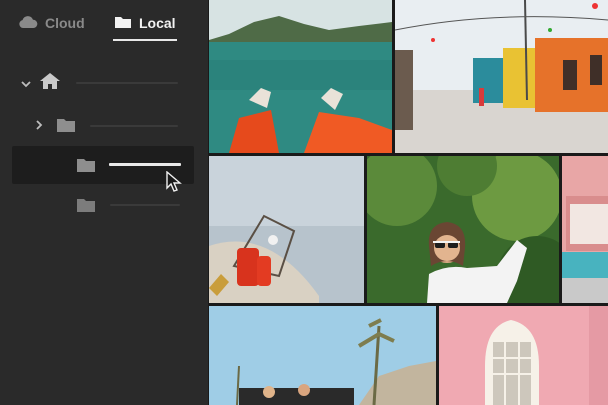  Describe the element at coordinates (28, 23) in the screenshot. I see `cloud-icon` at that location.